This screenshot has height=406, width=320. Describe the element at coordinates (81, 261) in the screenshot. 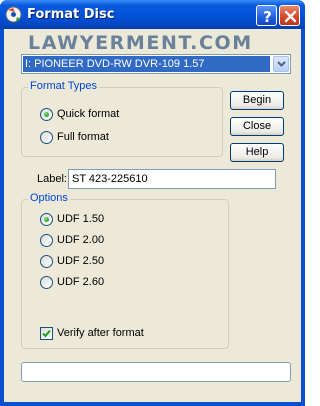

I see `radio-label: UDF 2.50` at that location.